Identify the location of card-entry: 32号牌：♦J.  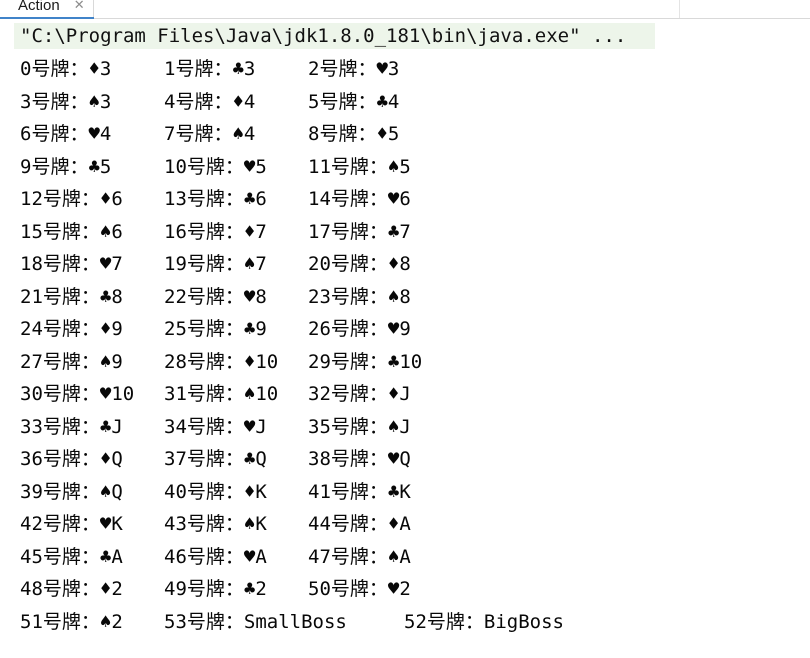
(359, 394).